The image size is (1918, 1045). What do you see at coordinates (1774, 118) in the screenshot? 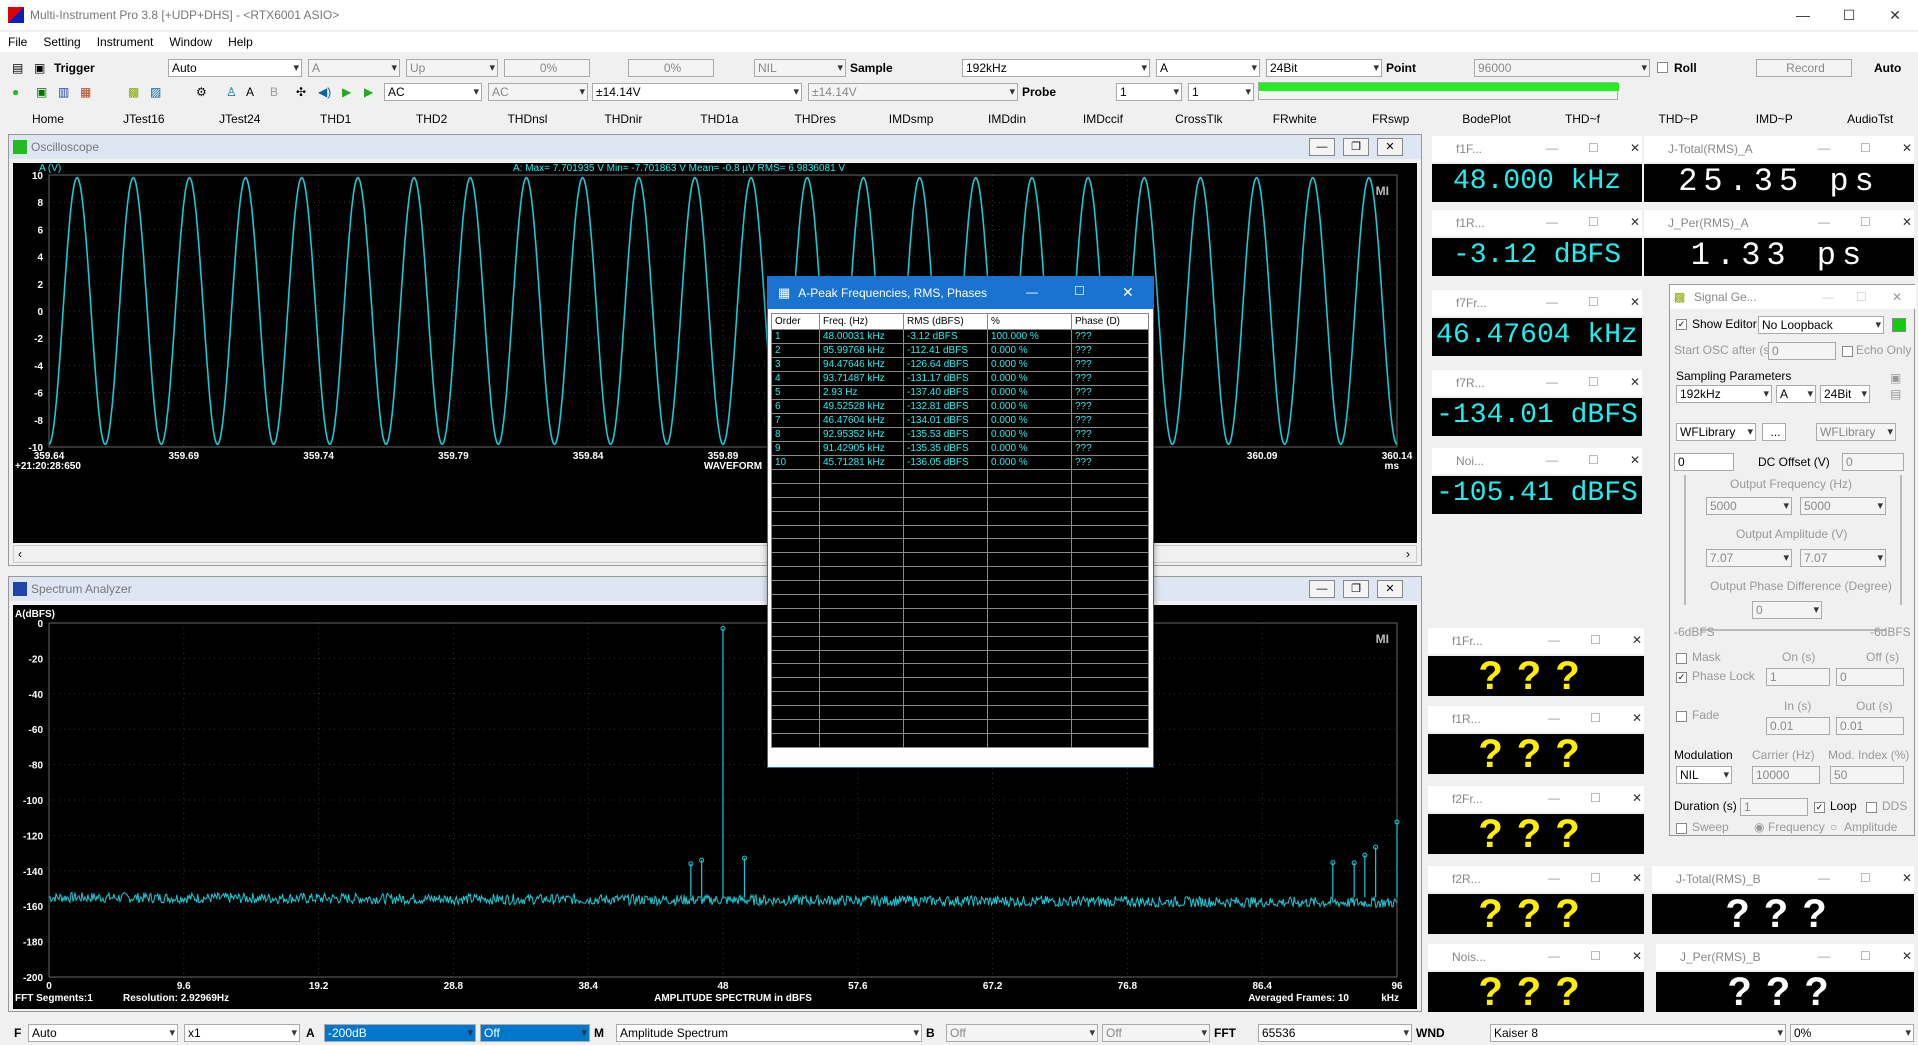
I see `tab-imd-p: IMD~P` at bounding box center [1774, 118].